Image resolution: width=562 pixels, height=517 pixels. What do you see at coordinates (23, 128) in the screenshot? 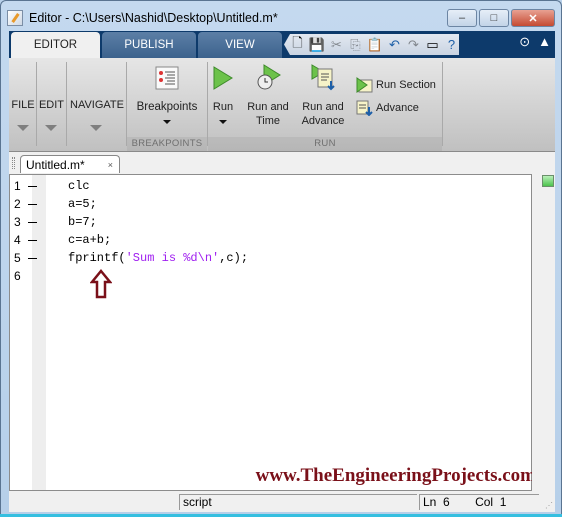
I see `file-dropdown-icon` at bounding box center [23, 128].